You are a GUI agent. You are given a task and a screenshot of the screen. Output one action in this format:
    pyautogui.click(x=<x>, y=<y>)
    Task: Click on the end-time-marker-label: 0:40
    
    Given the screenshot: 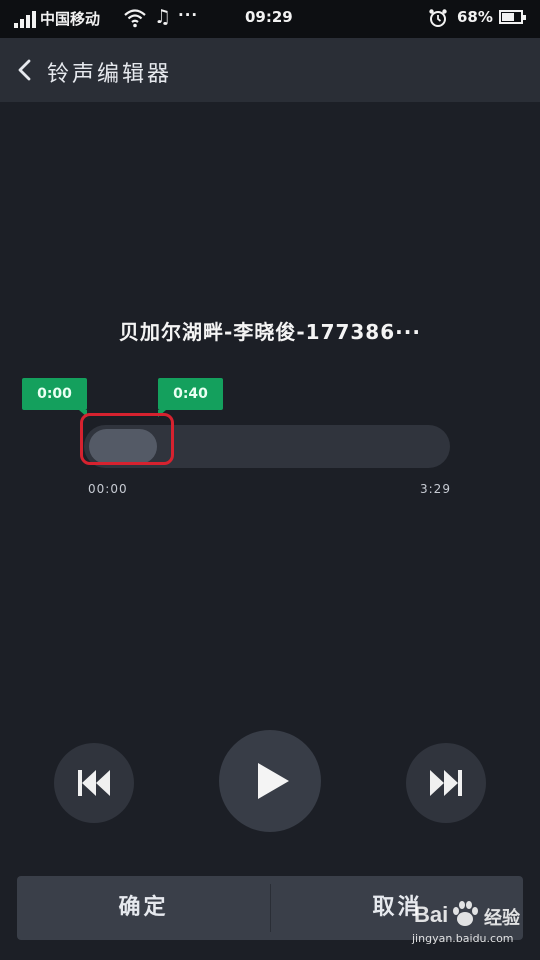 What is the action you would take?
    pyautogui.click(x=190, y=394)
    